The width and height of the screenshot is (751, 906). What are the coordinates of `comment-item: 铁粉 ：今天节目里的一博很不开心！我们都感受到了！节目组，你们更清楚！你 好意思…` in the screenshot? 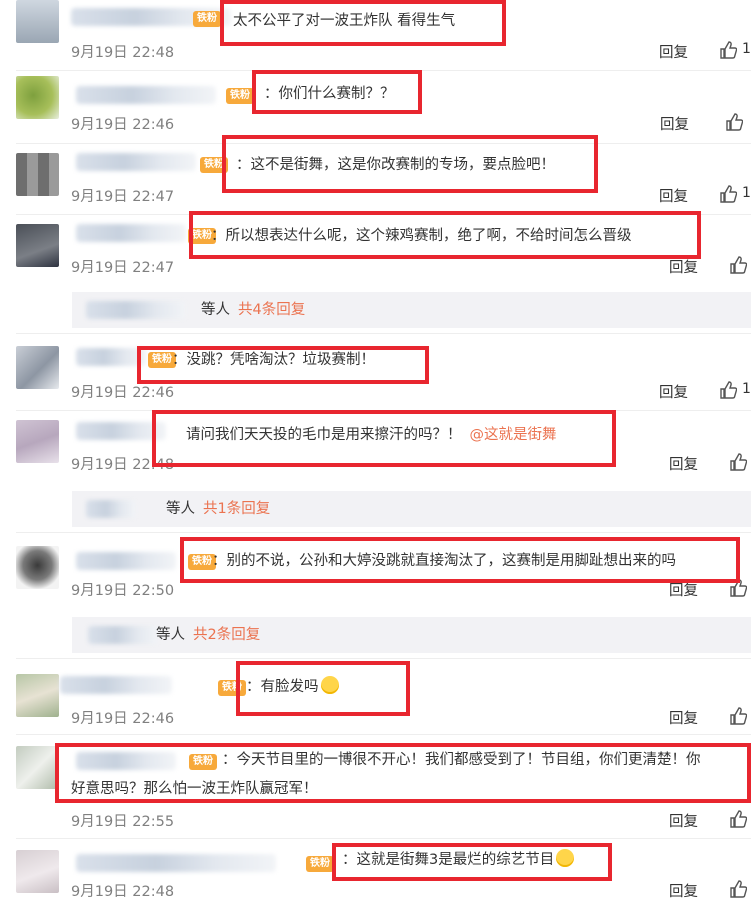 It's located at (375, 786).